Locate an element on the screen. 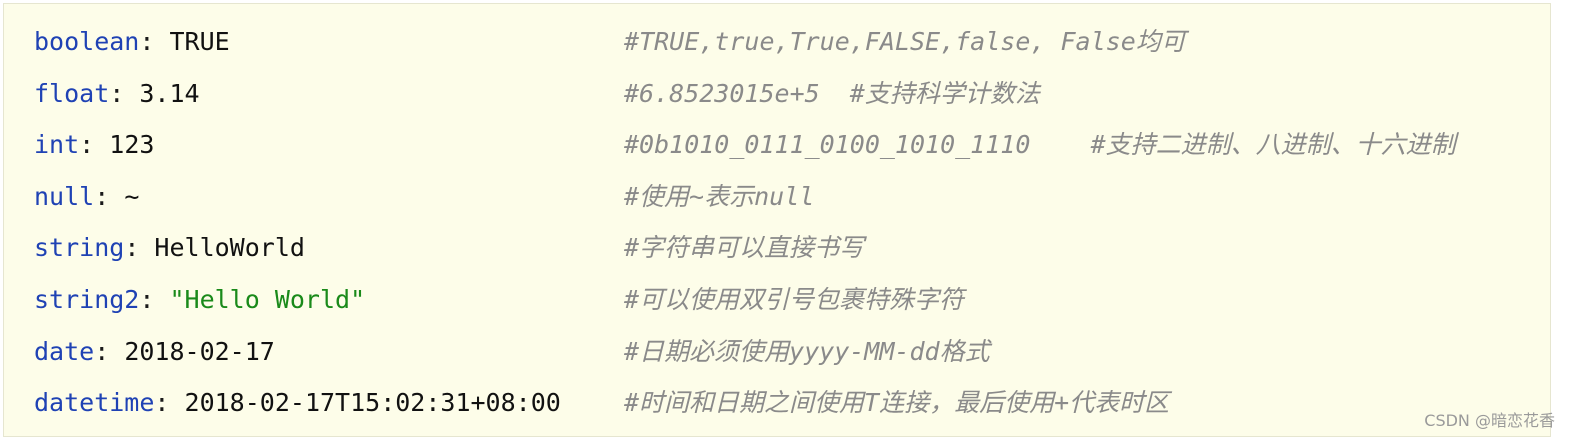 Image resolution: width=1577 pixels, height=439 pixels. code-text: boolean: TRUE is located at coordinates (132, 42).